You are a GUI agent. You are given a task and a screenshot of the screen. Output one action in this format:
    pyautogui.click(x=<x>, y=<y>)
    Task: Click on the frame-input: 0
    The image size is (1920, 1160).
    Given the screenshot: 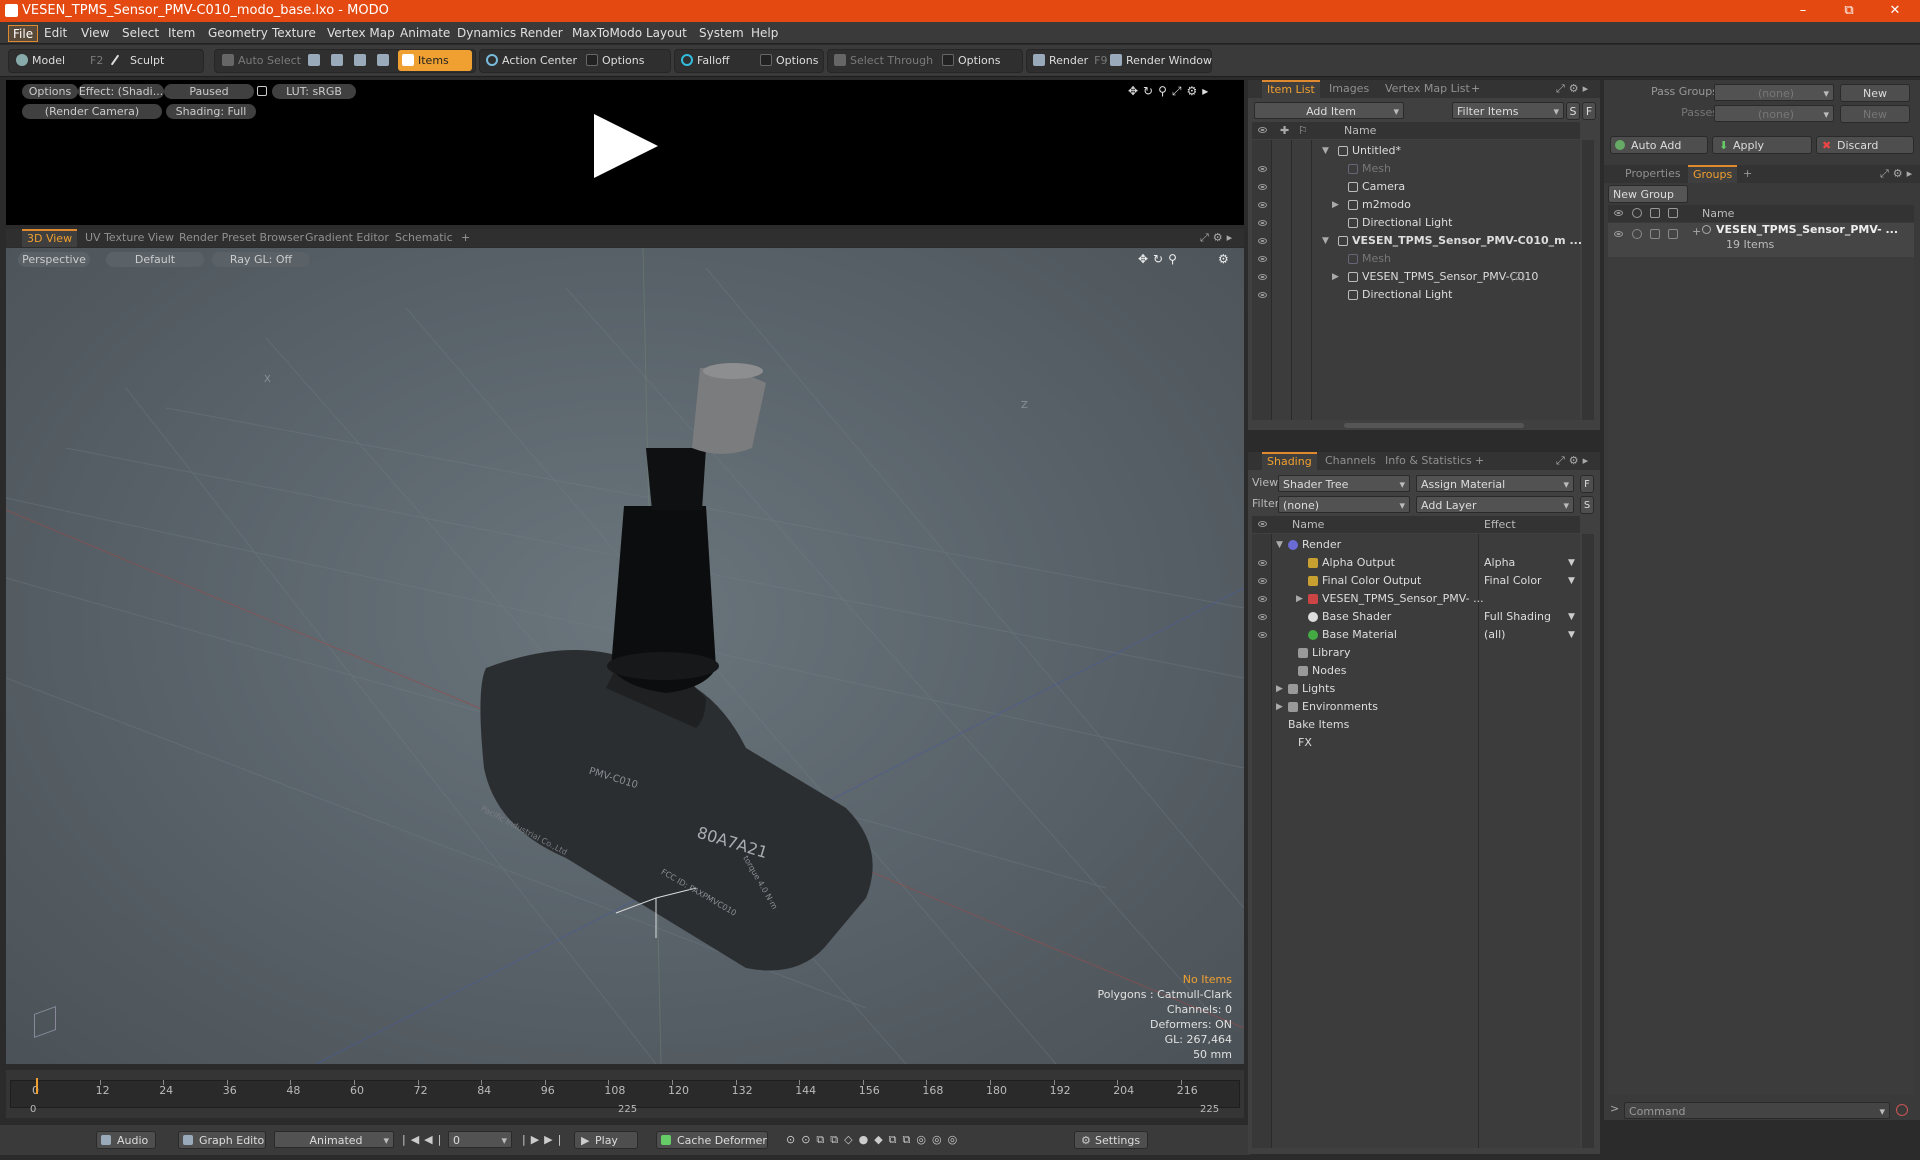 What is the action you would take?
    pyautogui.click(x=480, y=1140)
    